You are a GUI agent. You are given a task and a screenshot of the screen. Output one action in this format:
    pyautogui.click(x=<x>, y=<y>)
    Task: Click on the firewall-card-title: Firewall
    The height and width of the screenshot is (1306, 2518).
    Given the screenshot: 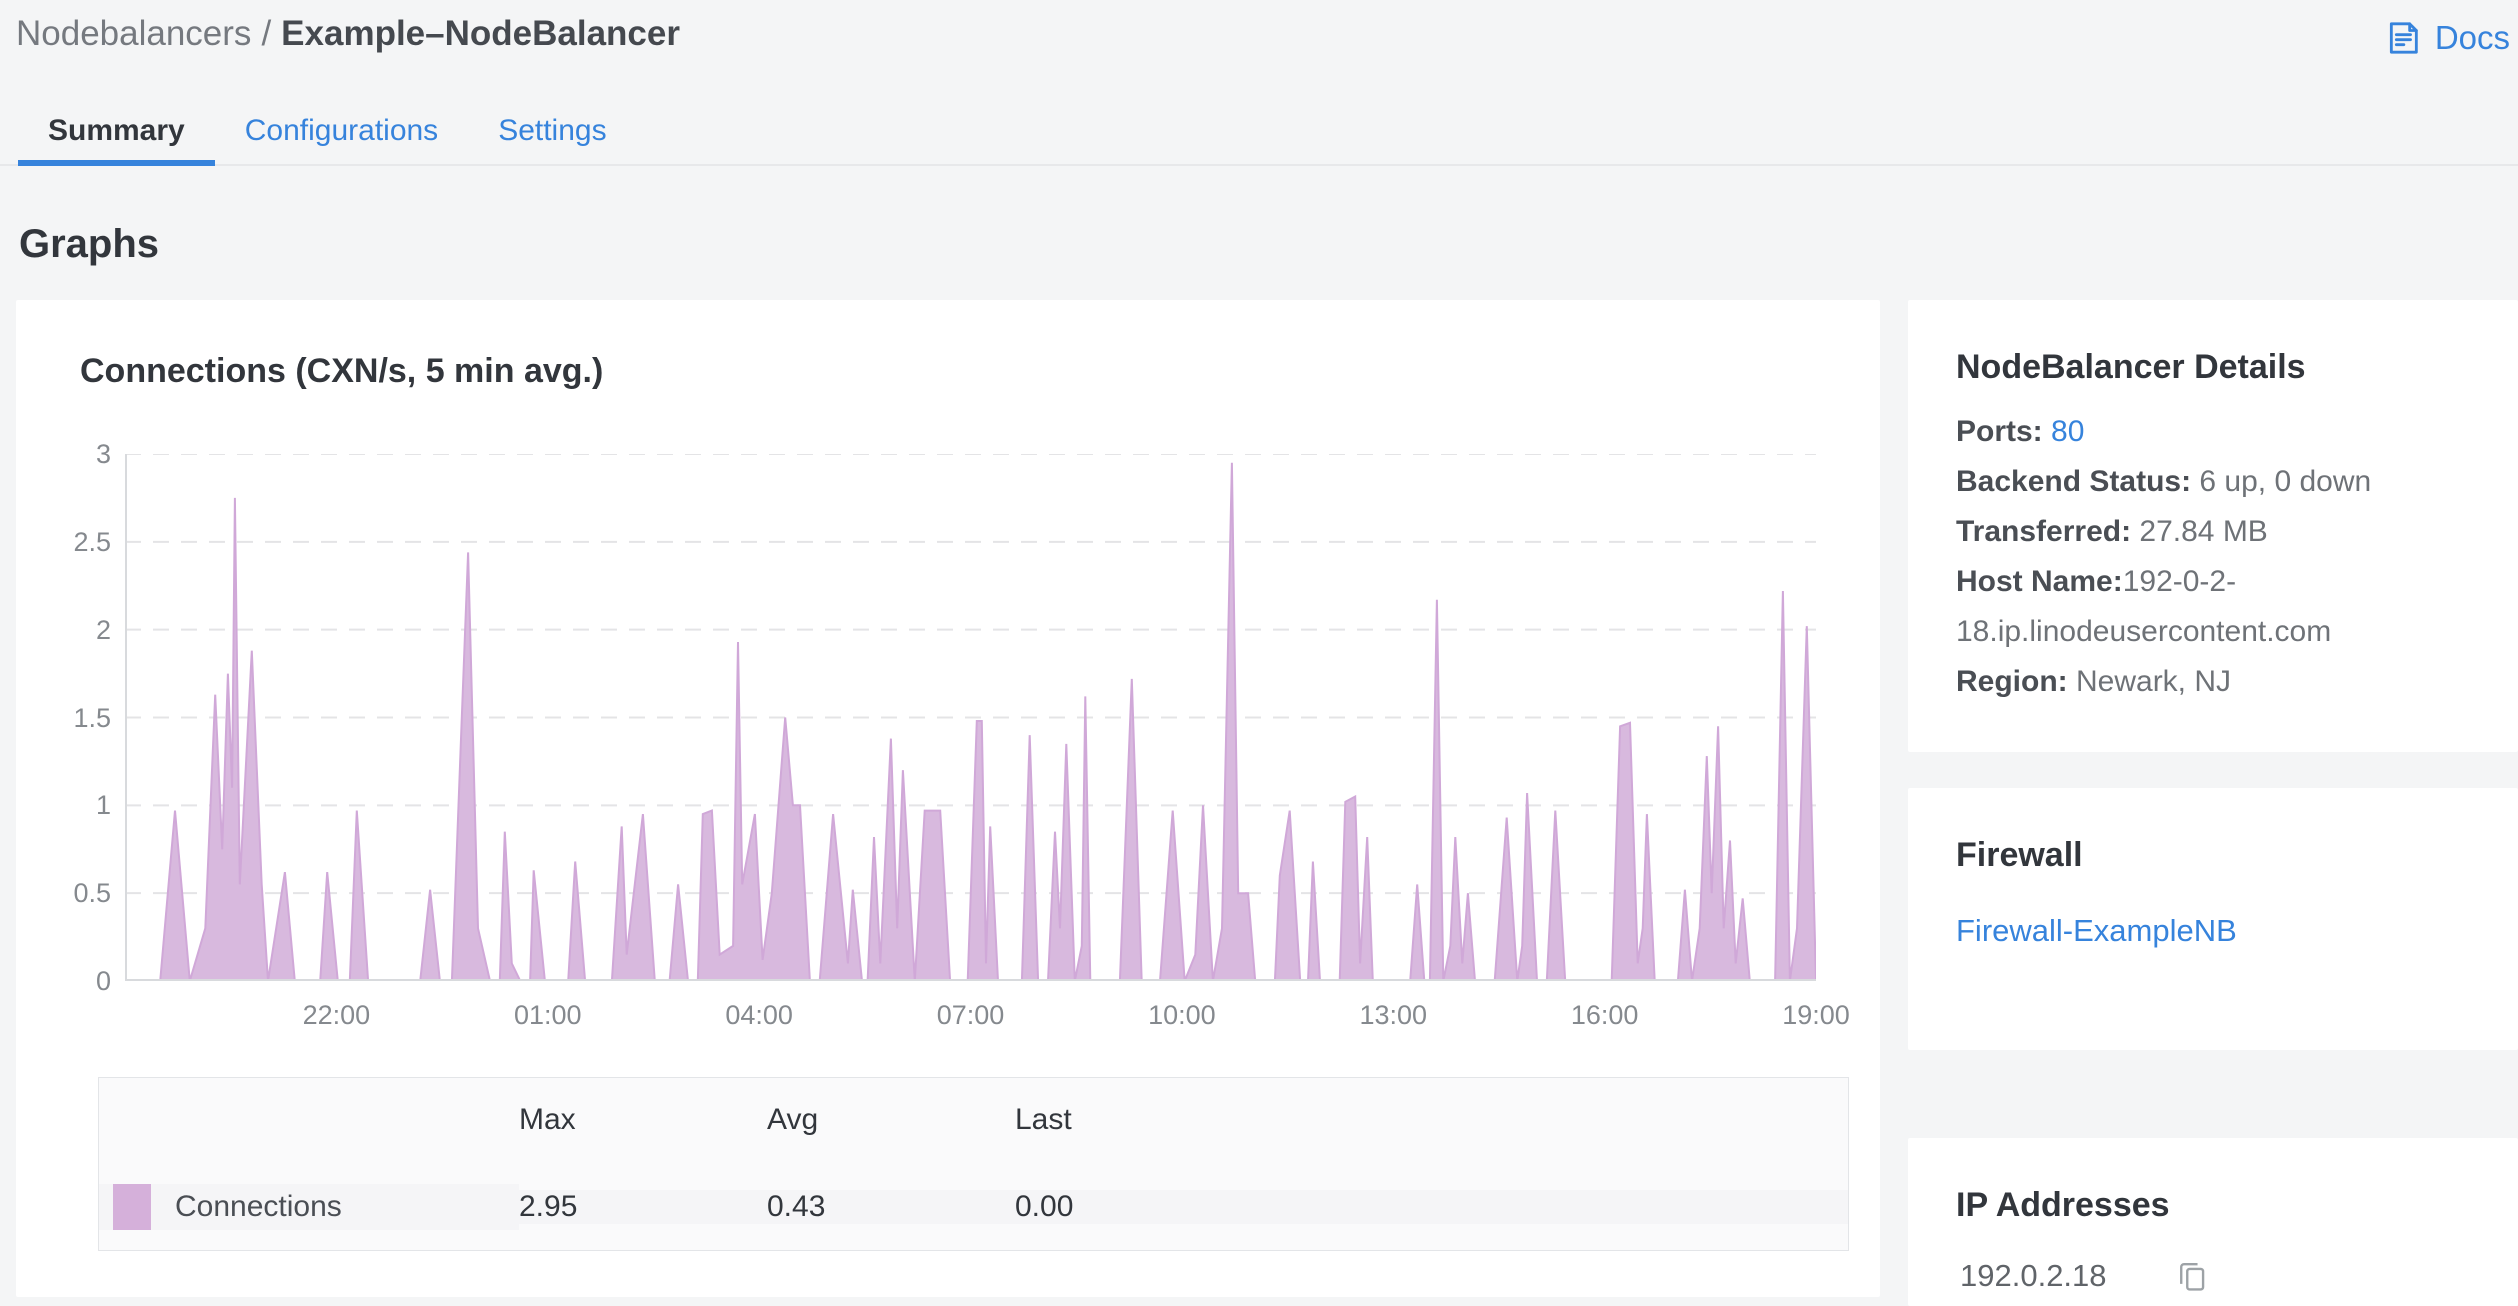 What is the action you would take?
    pyautogui.click(x=2019, y=855)
    